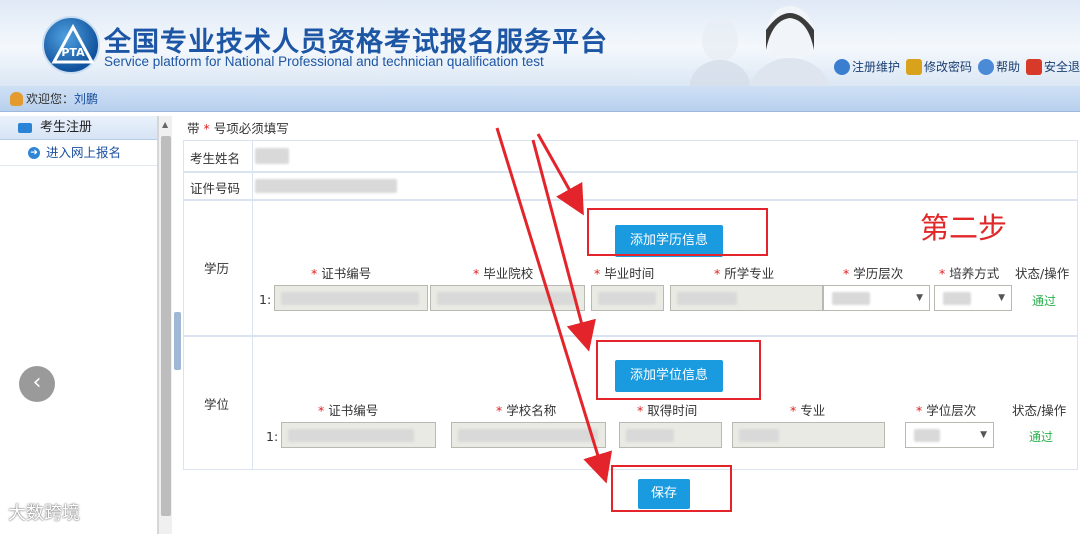  Describe the element at coordinates (744, 273) in the screenshot. I see `edu-col-major: * 所学专业` at that location.